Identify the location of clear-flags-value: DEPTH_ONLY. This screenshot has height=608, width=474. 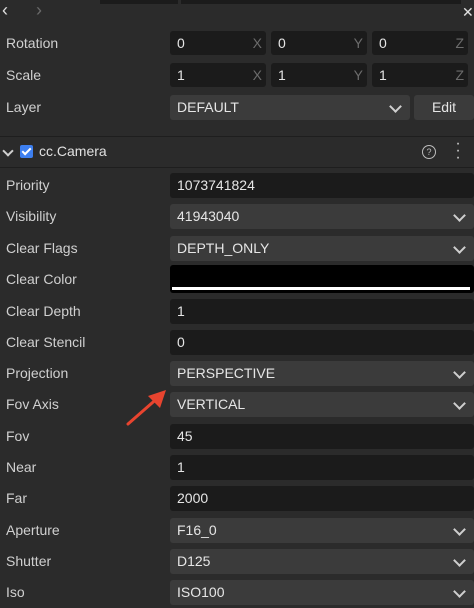
(223, 248).